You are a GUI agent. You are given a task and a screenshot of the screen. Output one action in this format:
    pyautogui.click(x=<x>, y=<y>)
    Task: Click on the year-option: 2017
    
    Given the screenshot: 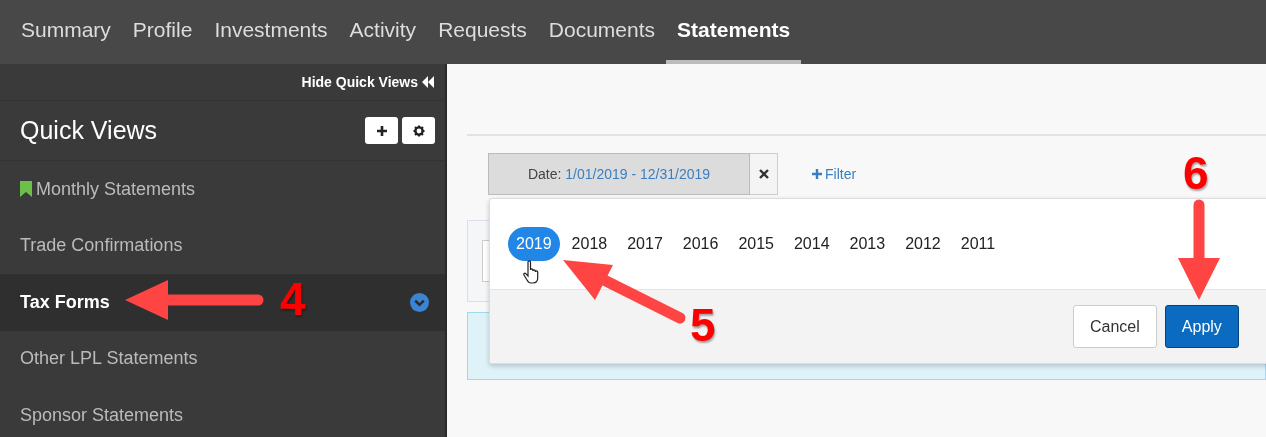 What is the action you would take?
    pyautogui.click(x=645, y=244)
    